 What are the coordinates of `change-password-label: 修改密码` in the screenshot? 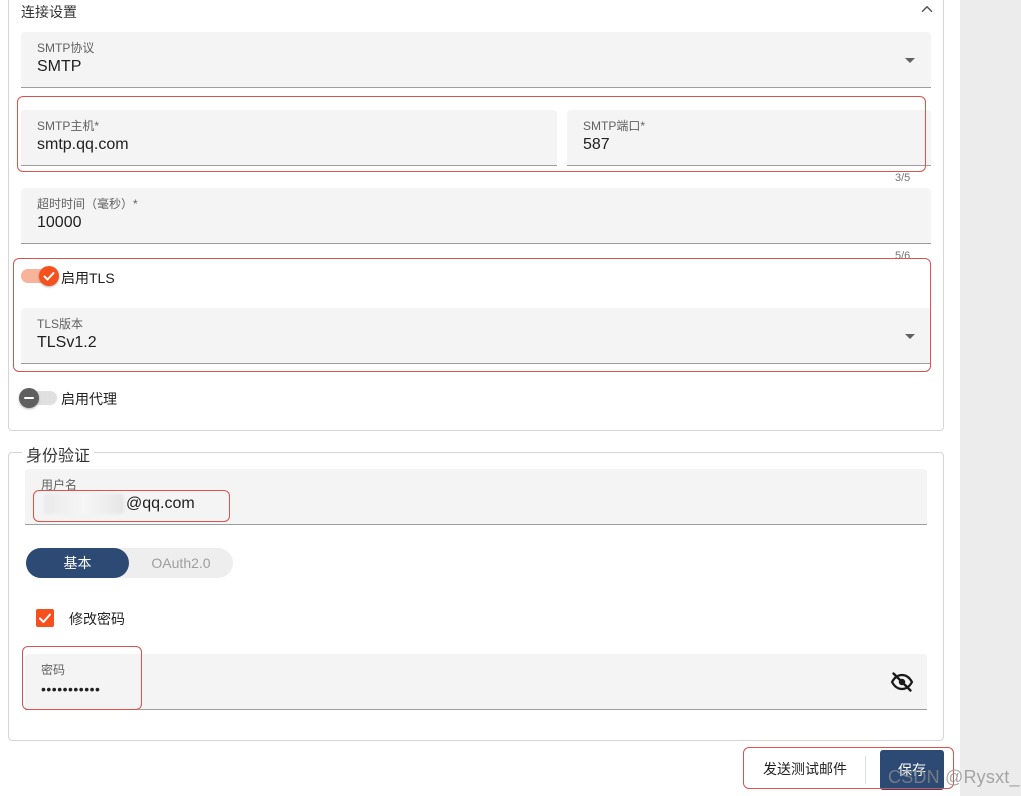 It's located at (97, 619).